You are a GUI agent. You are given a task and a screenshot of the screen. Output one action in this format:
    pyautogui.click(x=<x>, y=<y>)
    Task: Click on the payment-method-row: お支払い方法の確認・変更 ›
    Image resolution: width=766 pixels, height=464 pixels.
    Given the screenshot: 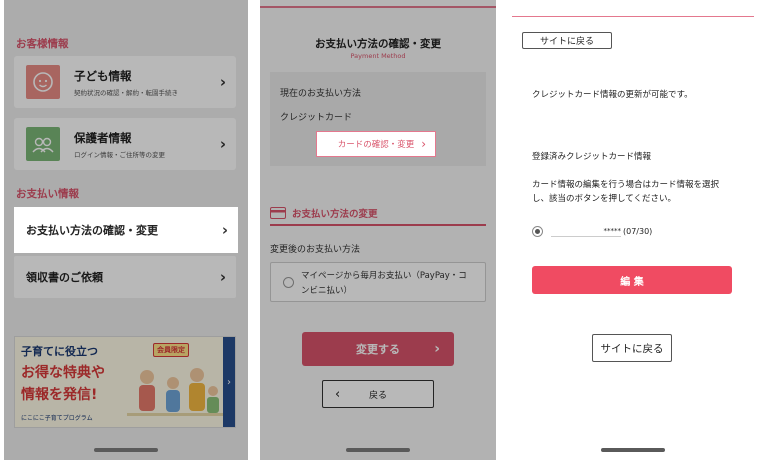 What is the action you would take?
    pyautogui.click(x=126, y=230)
    